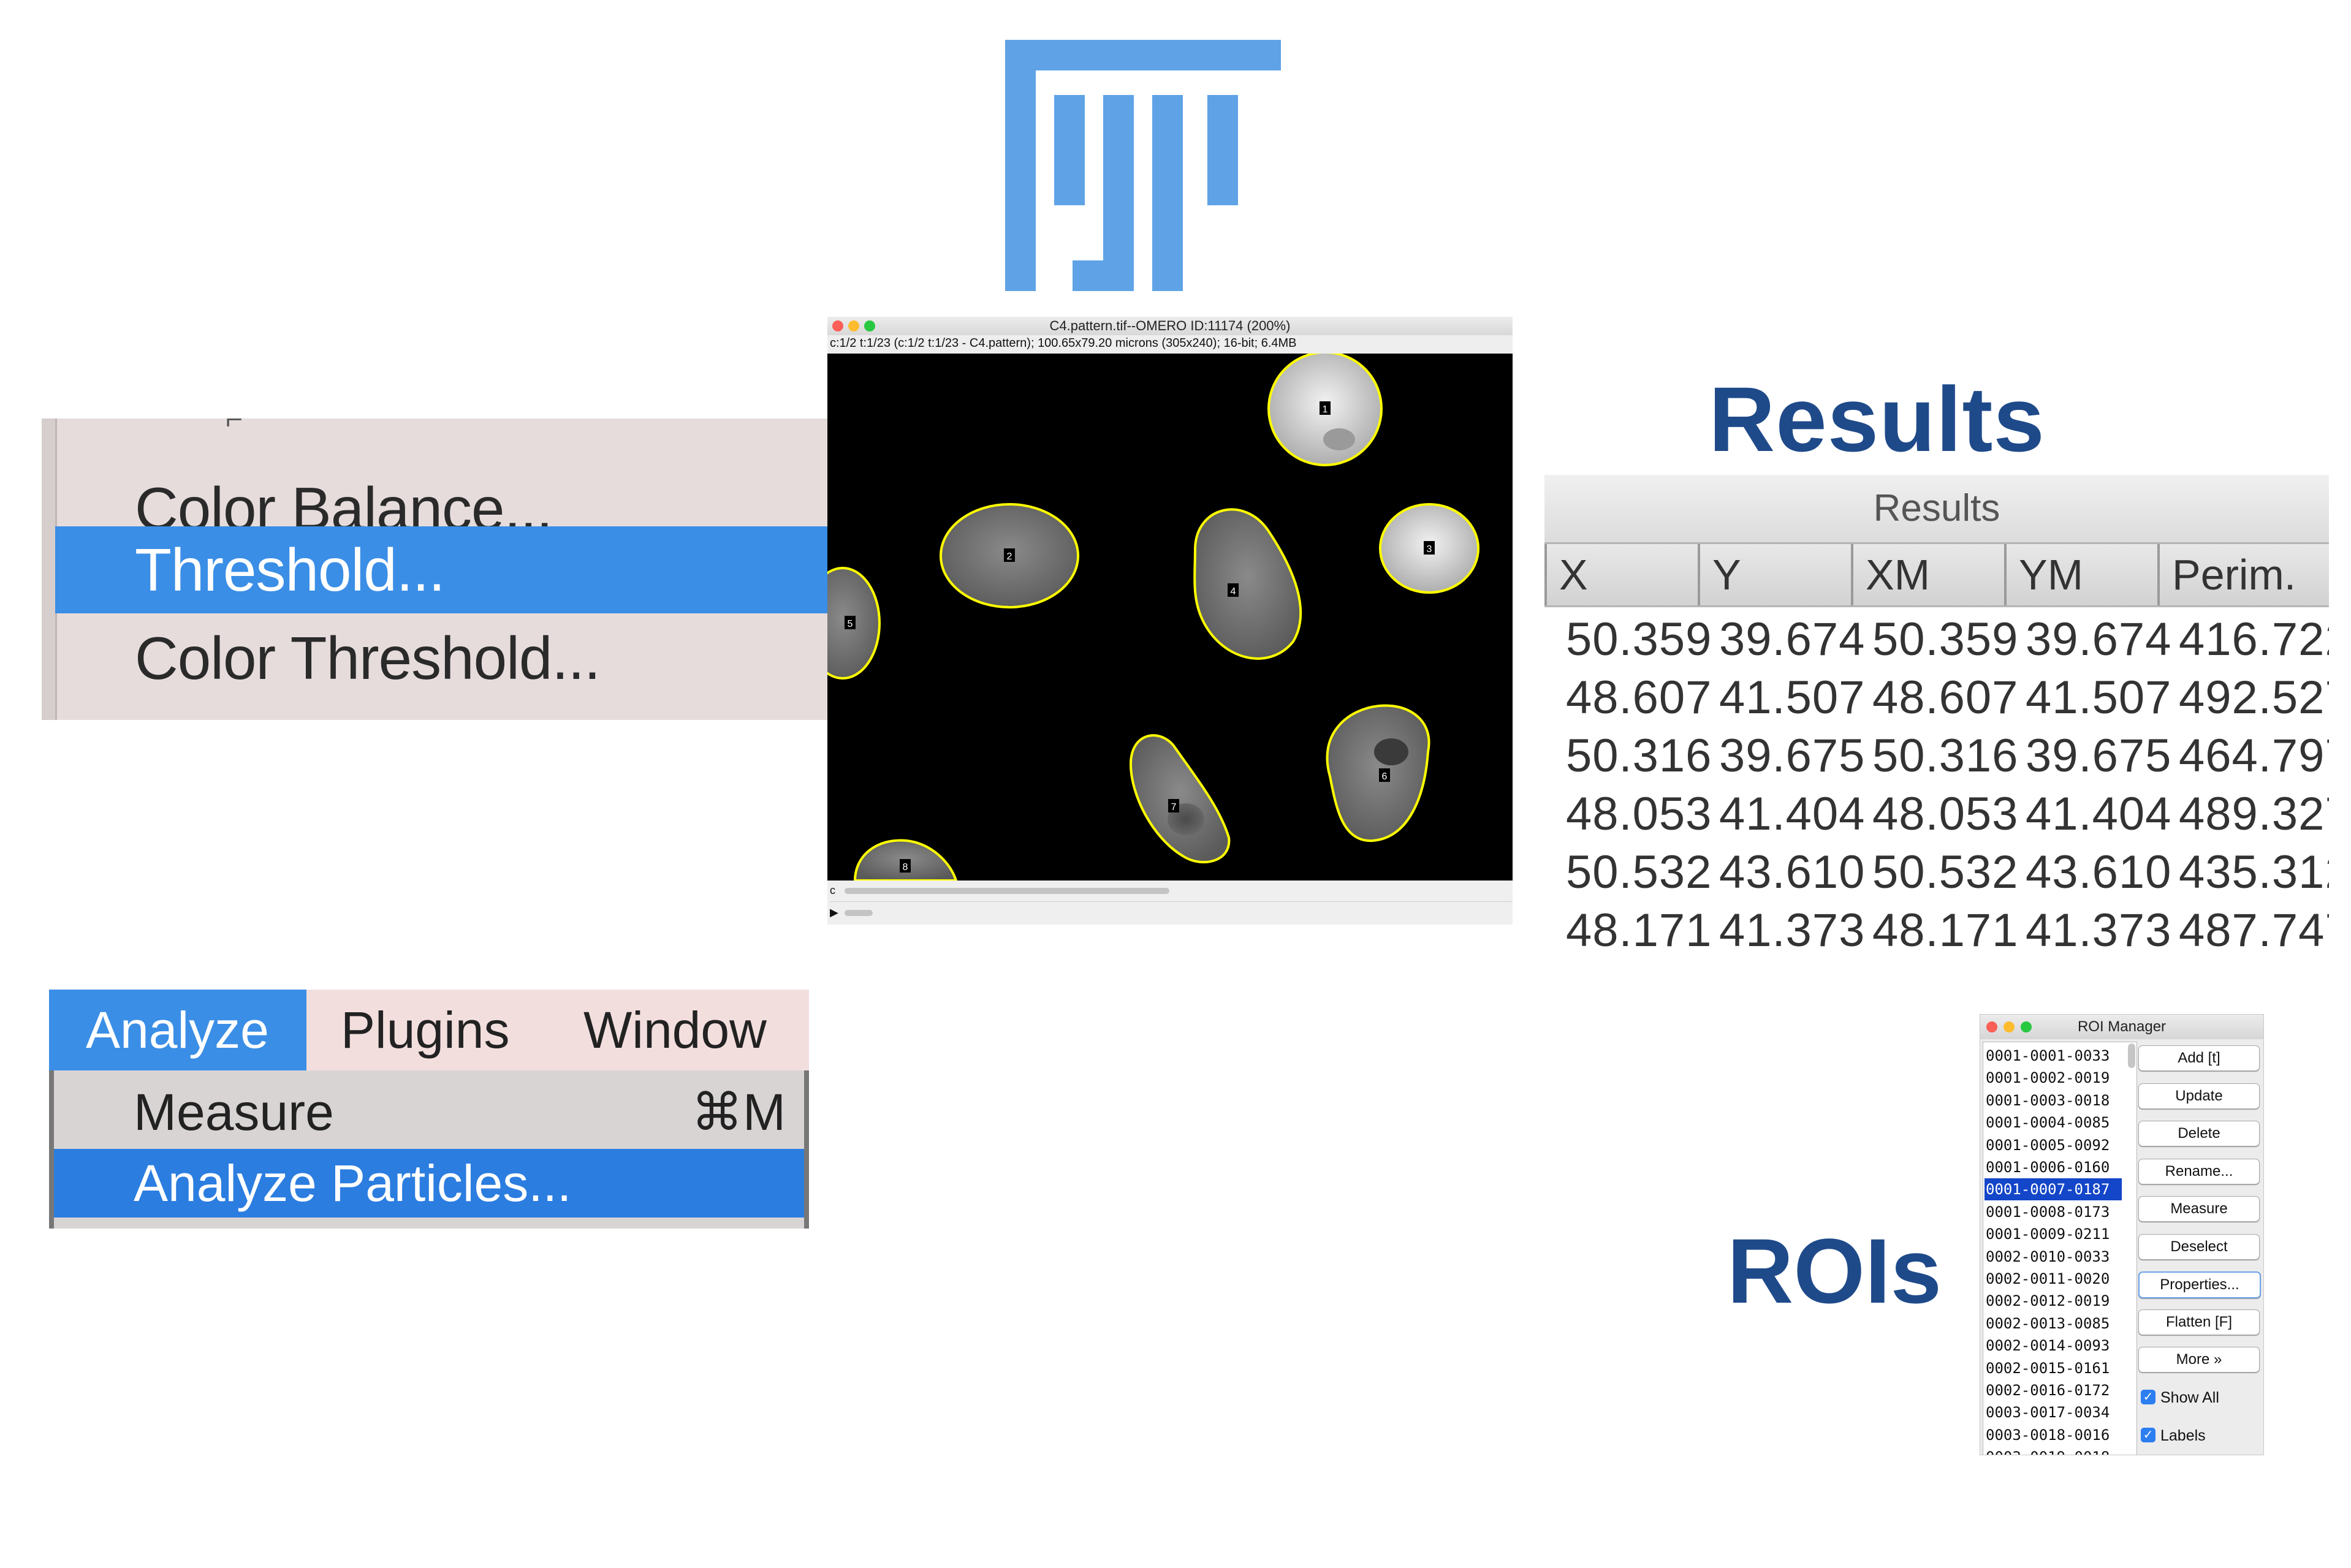 This screenshot has width=2351, height=1568. I want to click on column-header-perim: Perim., so click(2243, 574).